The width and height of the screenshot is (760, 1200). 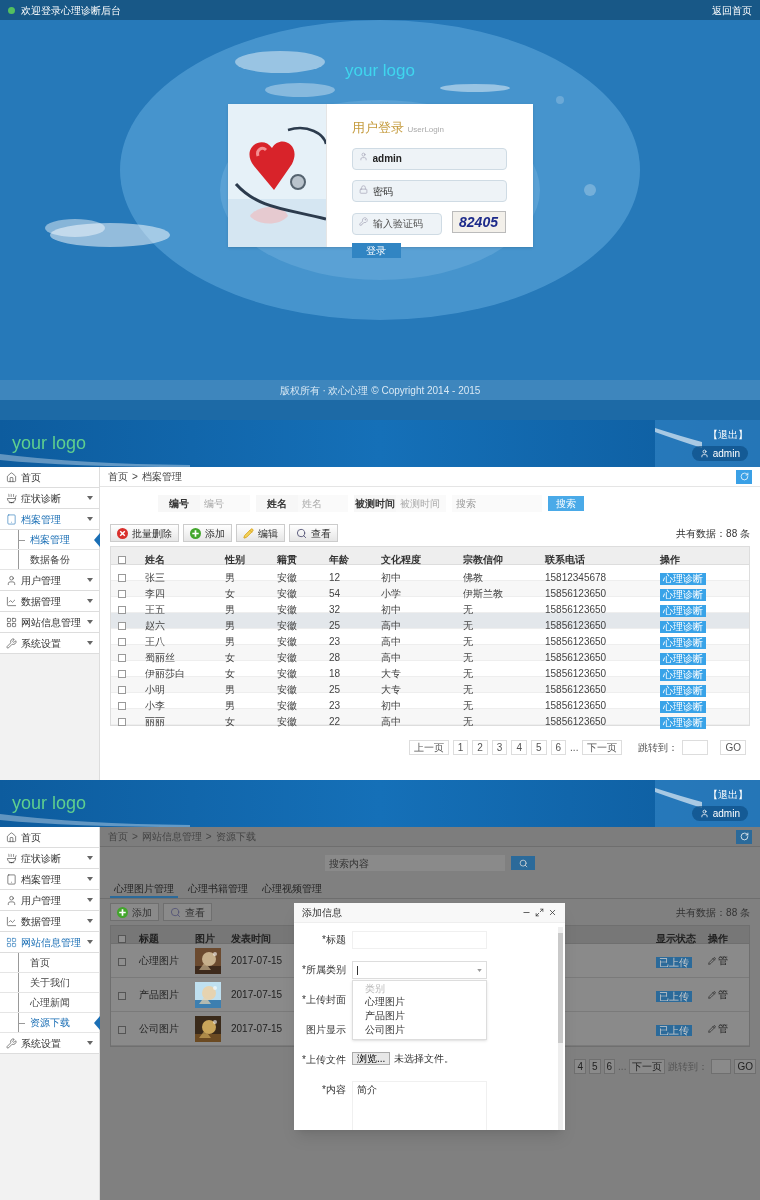 What do you see at coordinates (195, 533) in the screenshot?
I see `add-icon` at bounding box center [195, 533].